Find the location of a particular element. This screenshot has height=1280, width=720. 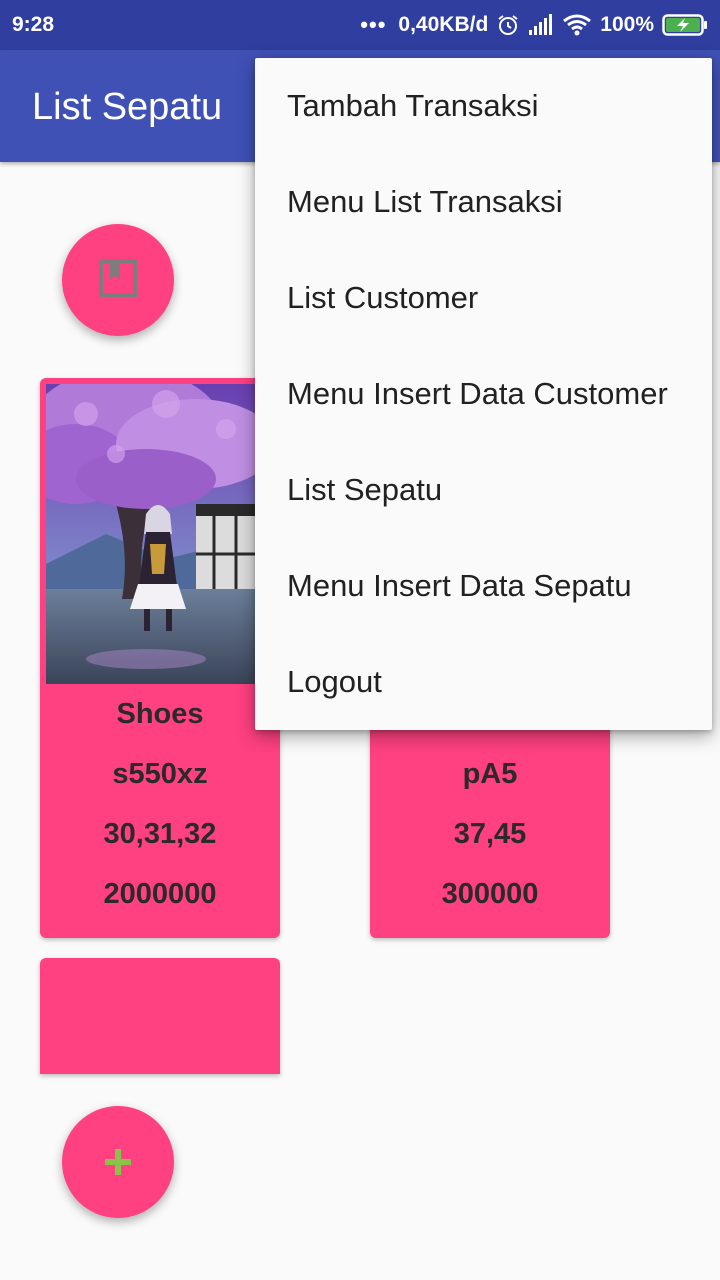

alarm-icon is located at coordinates (508, 25).